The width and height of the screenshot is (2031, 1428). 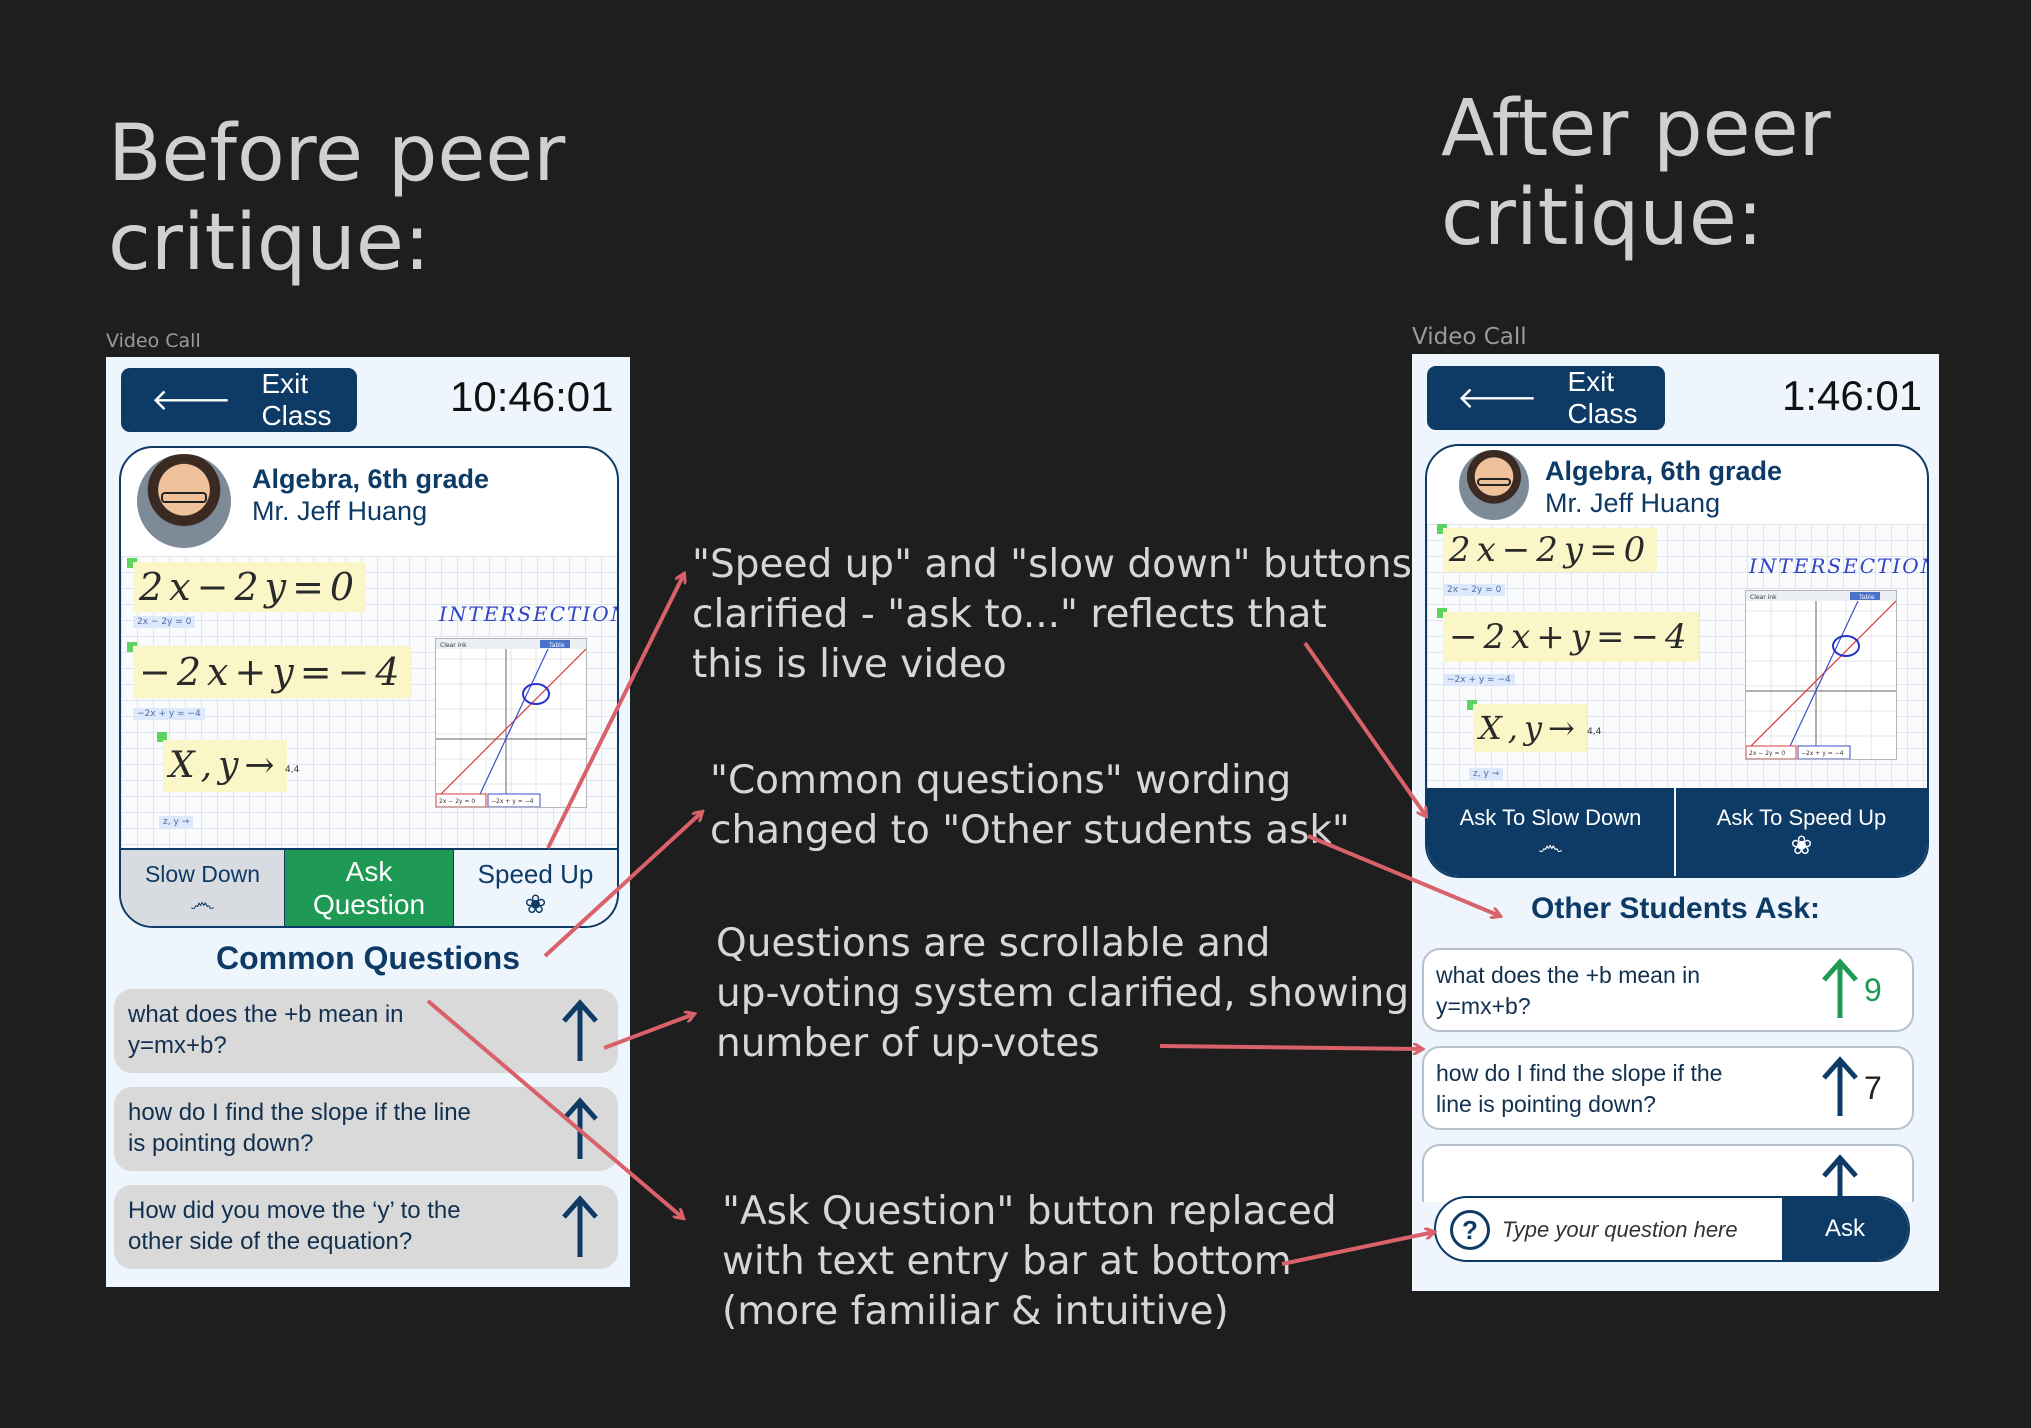 What do you see at coordinates (1636, 173) in the screenshot?
I see `after-heading: After peer critique:` at bounding box center [1636, 173].